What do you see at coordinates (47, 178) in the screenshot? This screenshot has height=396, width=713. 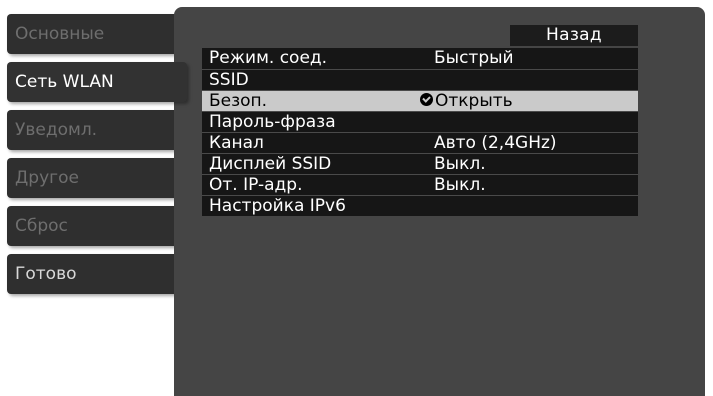 I see `tab-other-label: Другое` at bounding box center [47, 178].